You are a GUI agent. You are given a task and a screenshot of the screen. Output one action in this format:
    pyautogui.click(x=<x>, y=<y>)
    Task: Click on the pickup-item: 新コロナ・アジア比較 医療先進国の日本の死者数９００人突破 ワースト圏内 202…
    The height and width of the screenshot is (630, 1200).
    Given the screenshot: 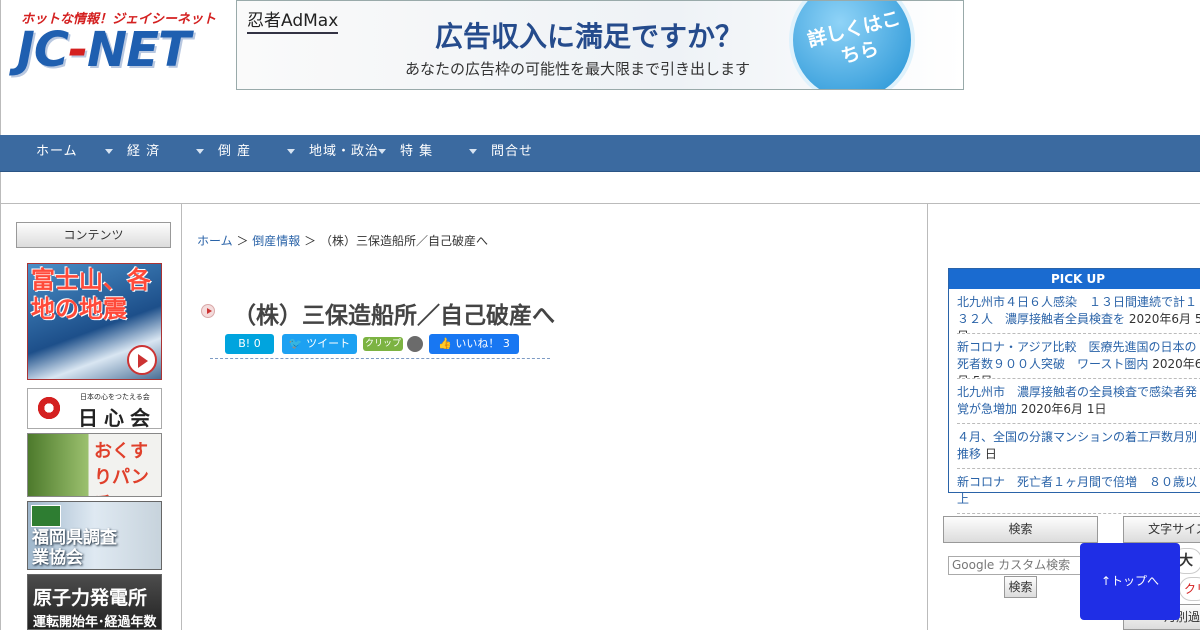 What is the action you would take?
    pyautogui.click(x=1078, y=356)
    